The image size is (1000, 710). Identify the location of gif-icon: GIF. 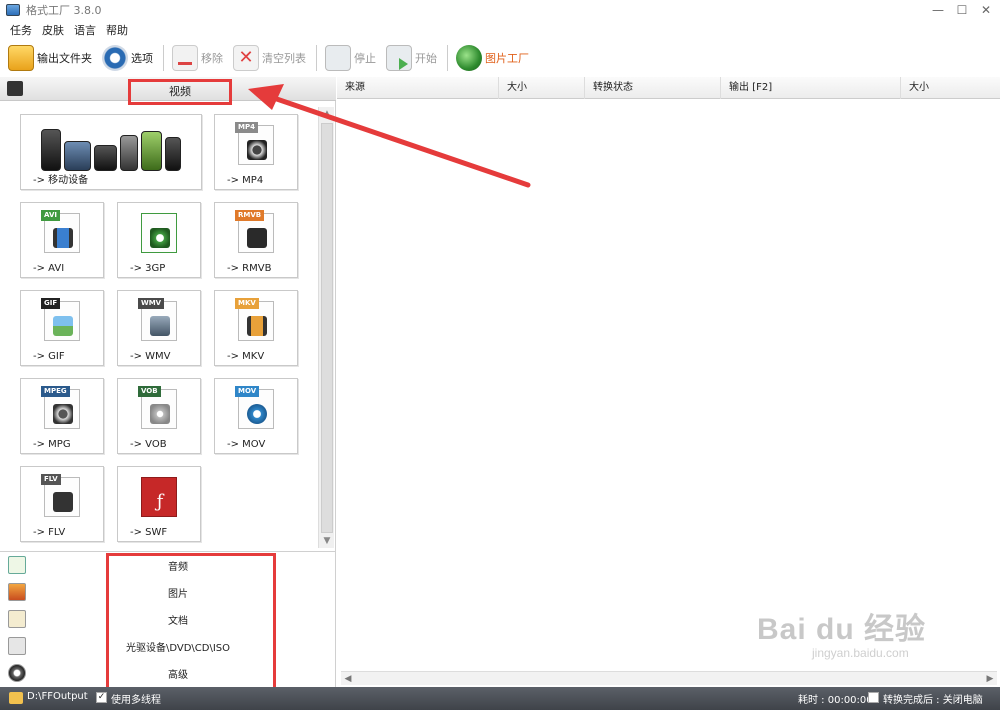
(60, 319).